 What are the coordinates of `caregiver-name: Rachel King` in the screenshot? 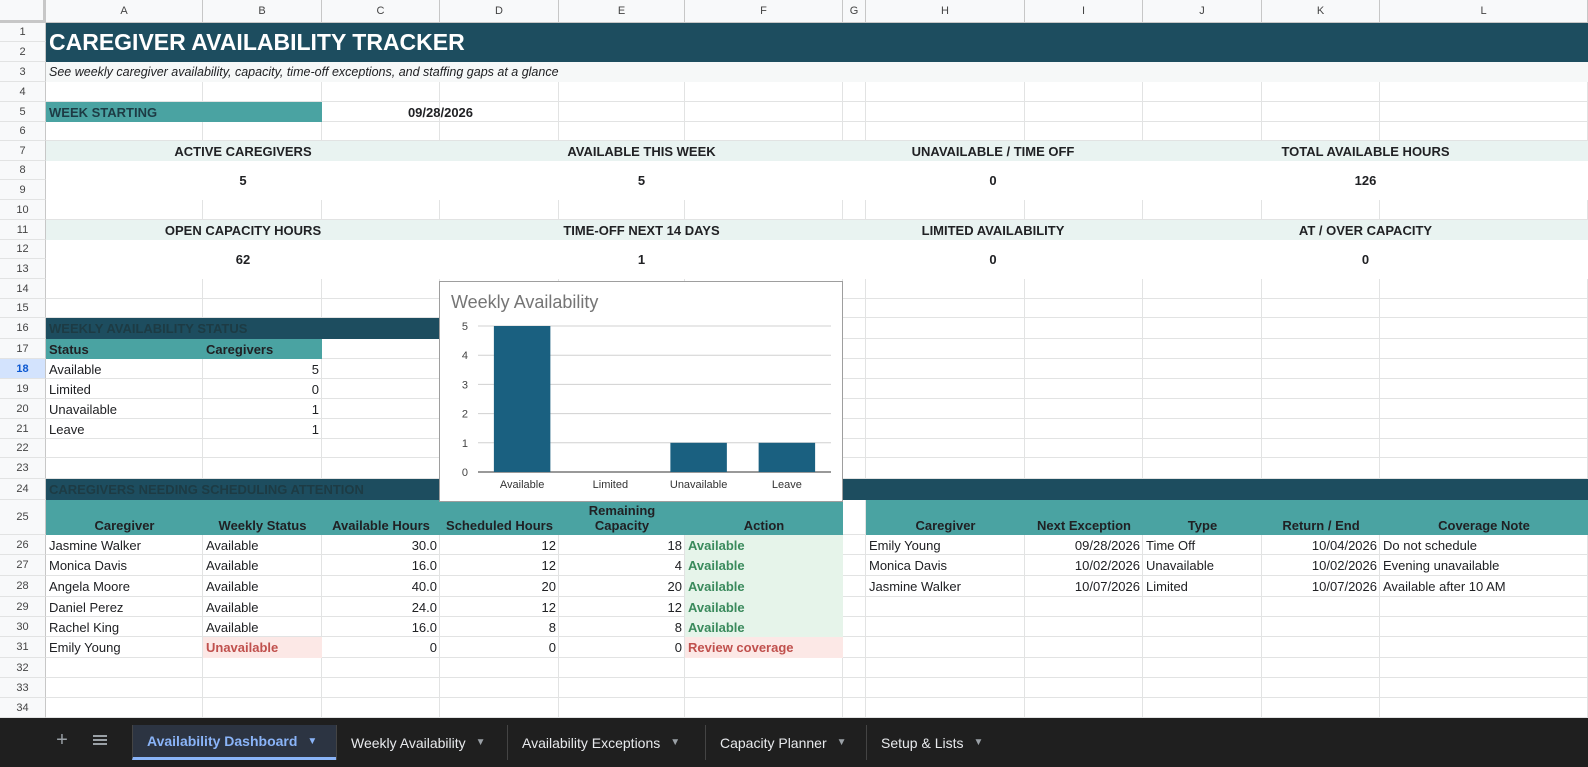 It's located at (124, 627).